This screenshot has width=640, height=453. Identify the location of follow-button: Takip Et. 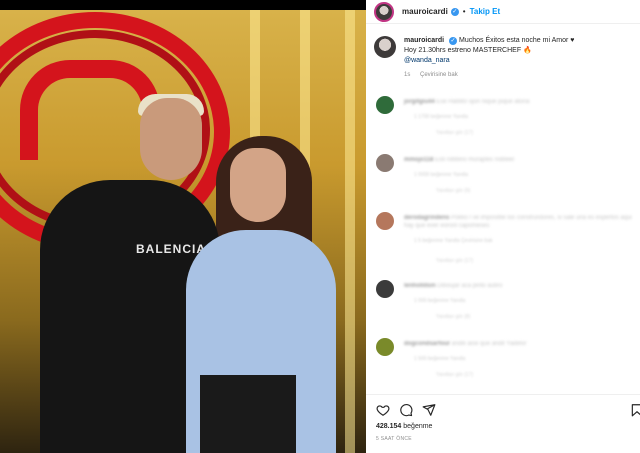
(485, 11).